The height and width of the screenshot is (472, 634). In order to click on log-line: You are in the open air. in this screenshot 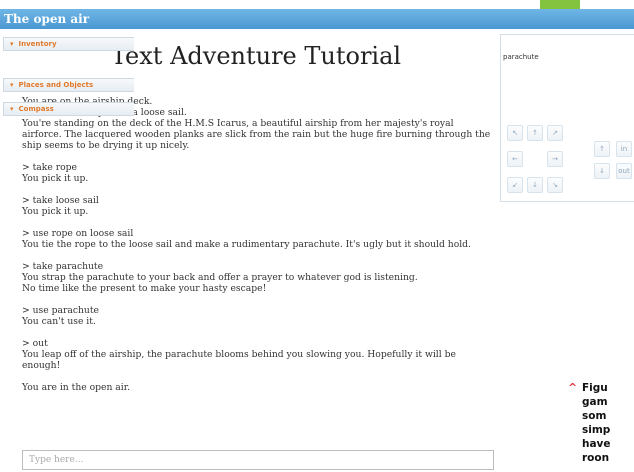, I will do `click(76, 387)`.